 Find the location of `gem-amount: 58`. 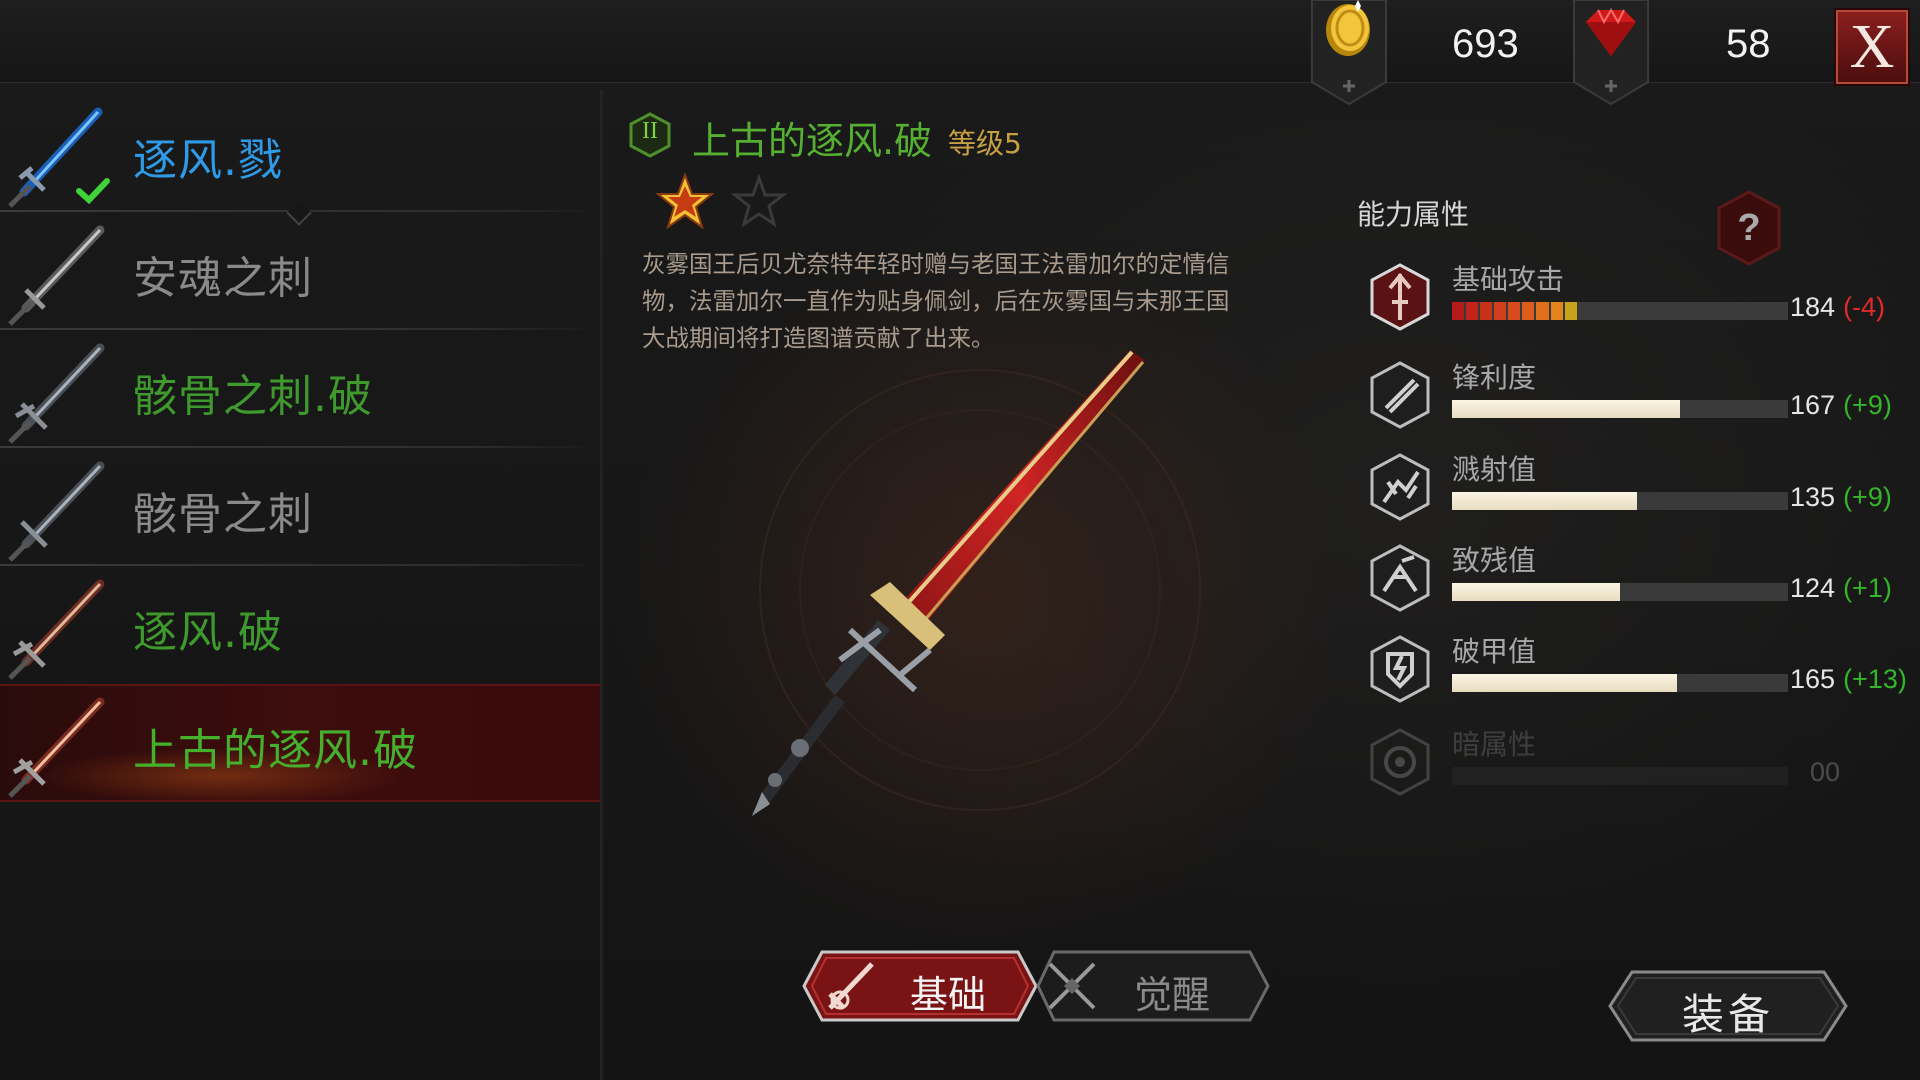

gem-amount: 58 is located at coordinates (1748, 44).